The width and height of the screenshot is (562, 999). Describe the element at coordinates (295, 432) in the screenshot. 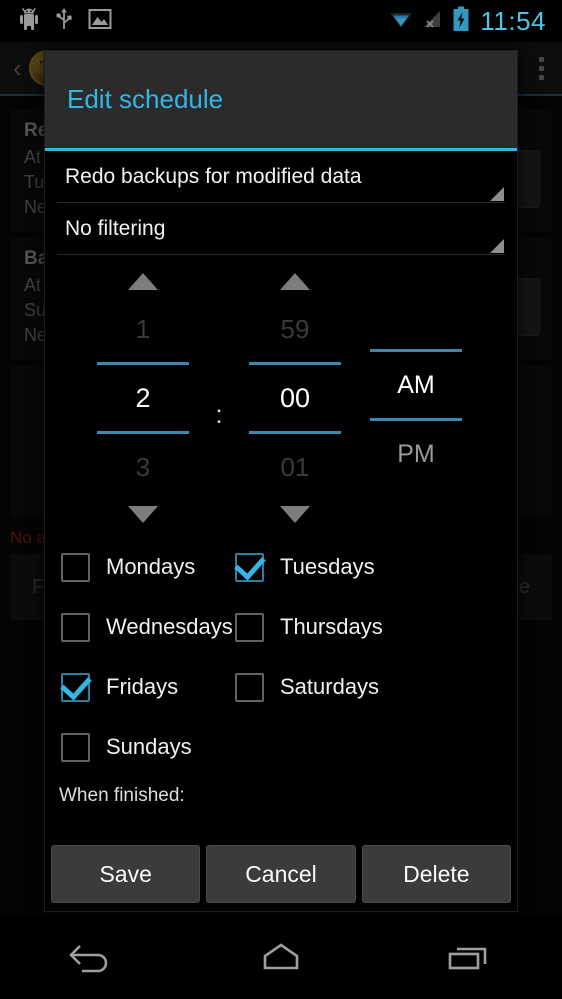

I see `minute-rule-bottom` at that location.